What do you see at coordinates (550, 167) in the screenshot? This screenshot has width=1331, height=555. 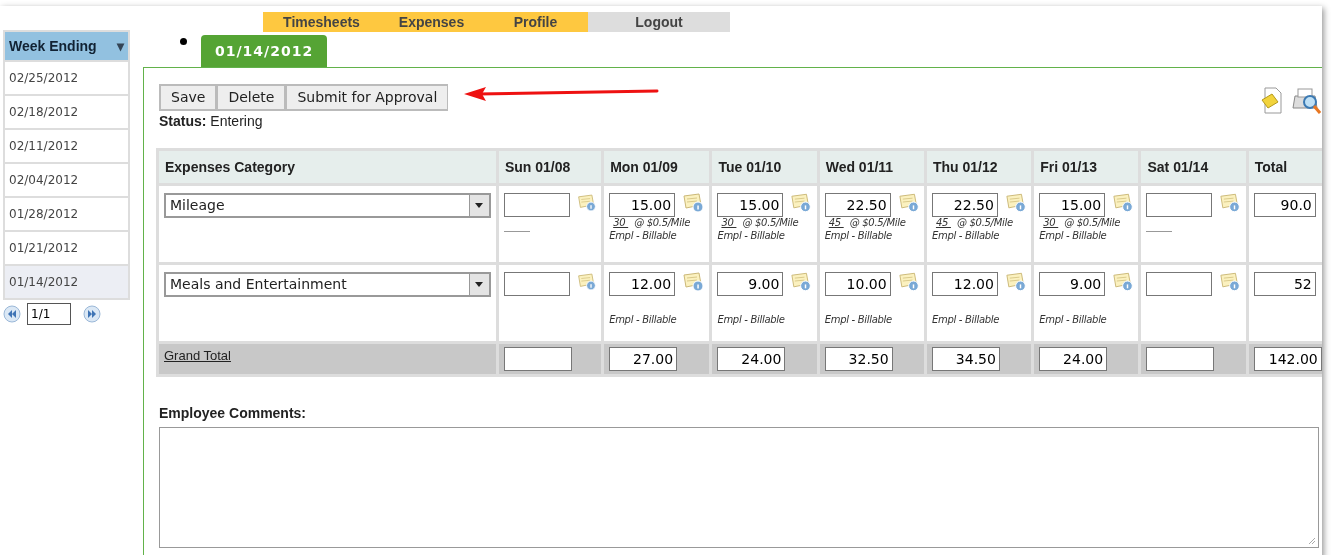 I see `column-header: Sun 01/08` at bounding box center [550, 167].